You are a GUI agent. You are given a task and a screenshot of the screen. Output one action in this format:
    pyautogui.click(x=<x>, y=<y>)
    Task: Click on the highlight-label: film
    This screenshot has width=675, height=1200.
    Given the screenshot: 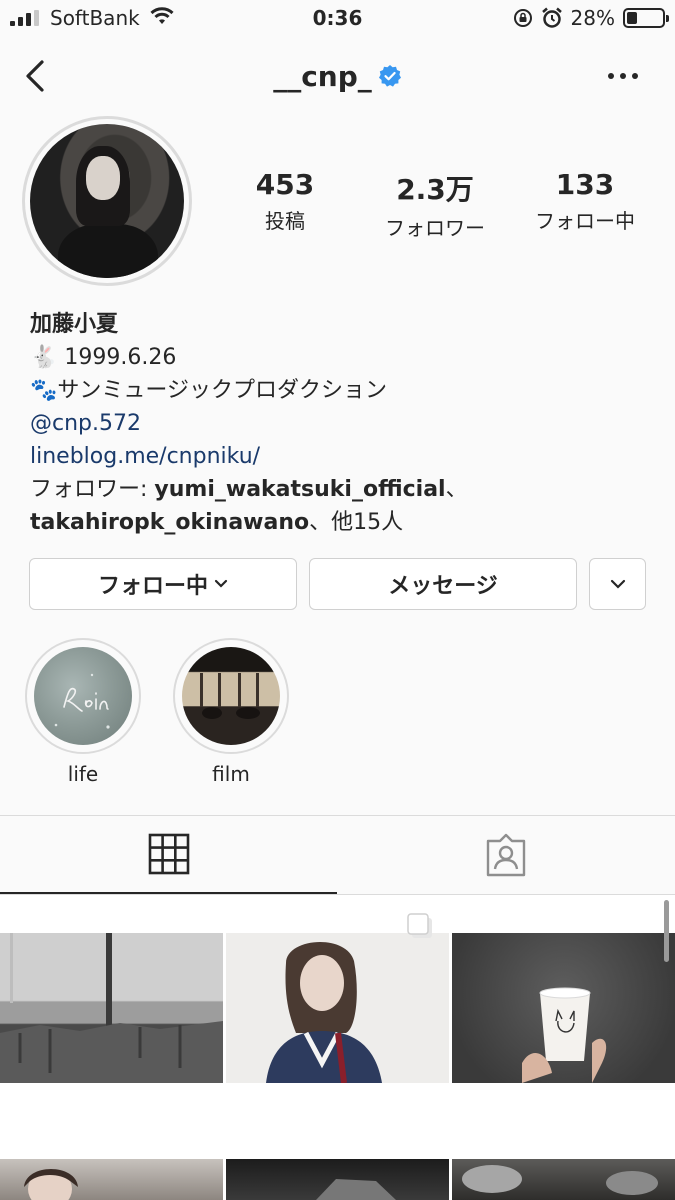 What is the action you would take?
    pyautogui.click(x=231, y=774)
    